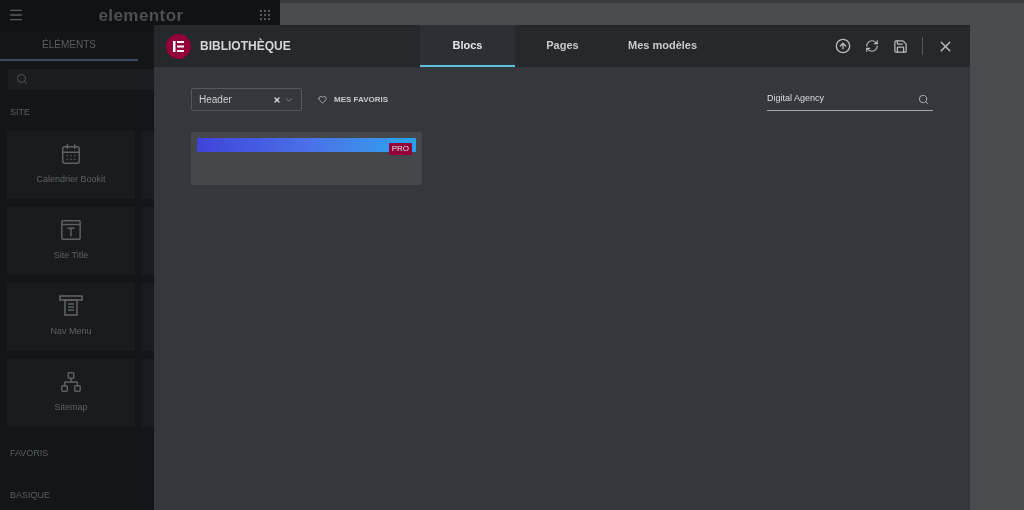 Image resolution: width=1024 pixels, height=510 pixels. I want to click on grid-icon, so click(265, 15).